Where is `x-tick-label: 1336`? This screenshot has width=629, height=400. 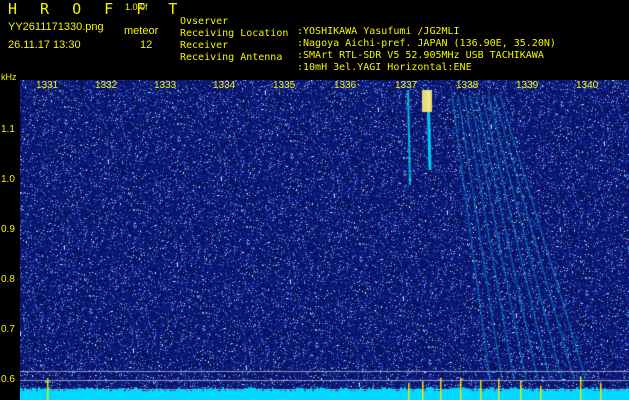
x-tick-label: 1336 is located at coordinates (345, 85).